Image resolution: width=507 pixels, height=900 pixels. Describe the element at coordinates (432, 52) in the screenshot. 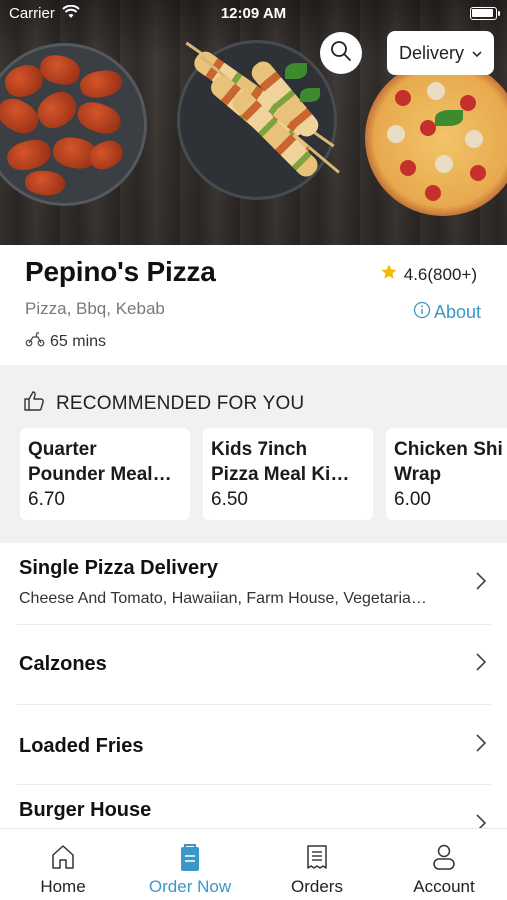

I see `delivery-mode-label: Delivery` at that location.